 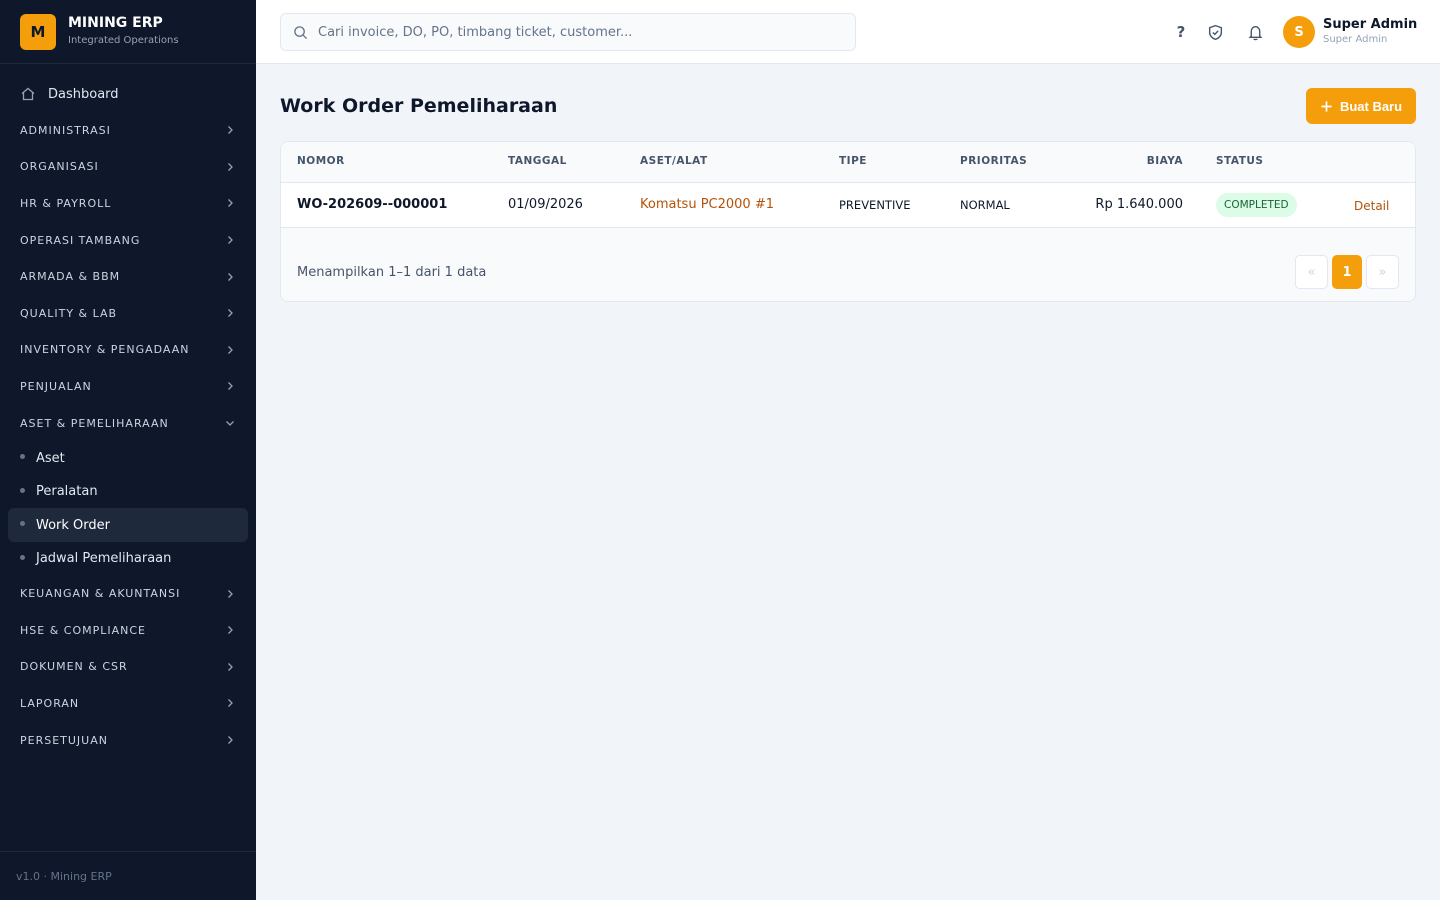 I want to click on sidebar-item-jadwal-pemeliharaan: Jadwal Pemeliharaan, so click(x=128, y=559).